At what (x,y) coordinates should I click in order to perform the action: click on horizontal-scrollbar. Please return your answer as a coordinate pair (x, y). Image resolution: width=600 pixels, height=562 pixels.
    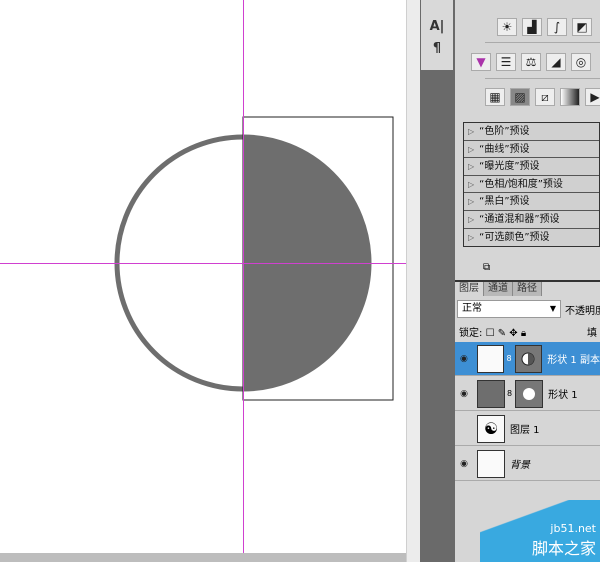
    Looking at the image, I should click on (203, 557).